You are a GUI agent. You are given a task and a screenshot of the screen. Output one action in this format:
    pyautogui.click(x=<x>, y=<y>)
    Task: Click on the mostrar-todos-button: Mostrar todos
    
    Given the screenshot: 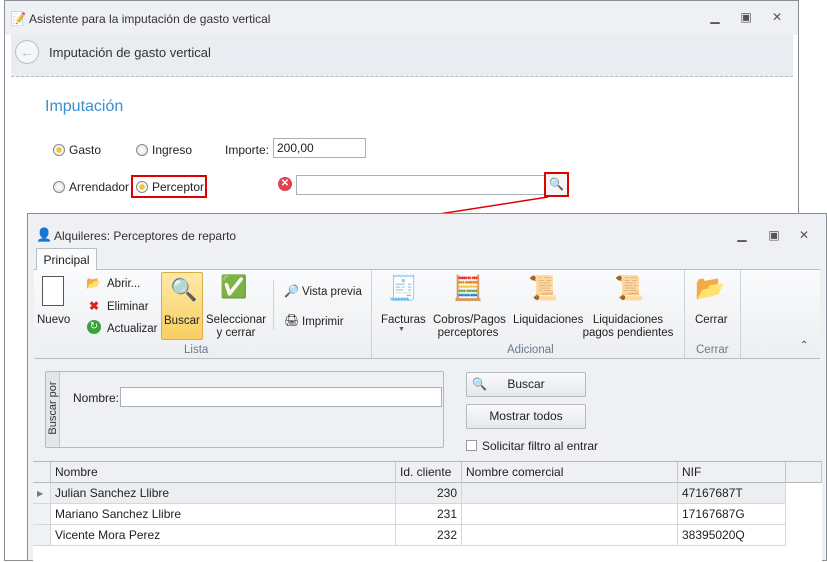 What is the action you would take?
    pyautogui.click(x=526, y=416)
    